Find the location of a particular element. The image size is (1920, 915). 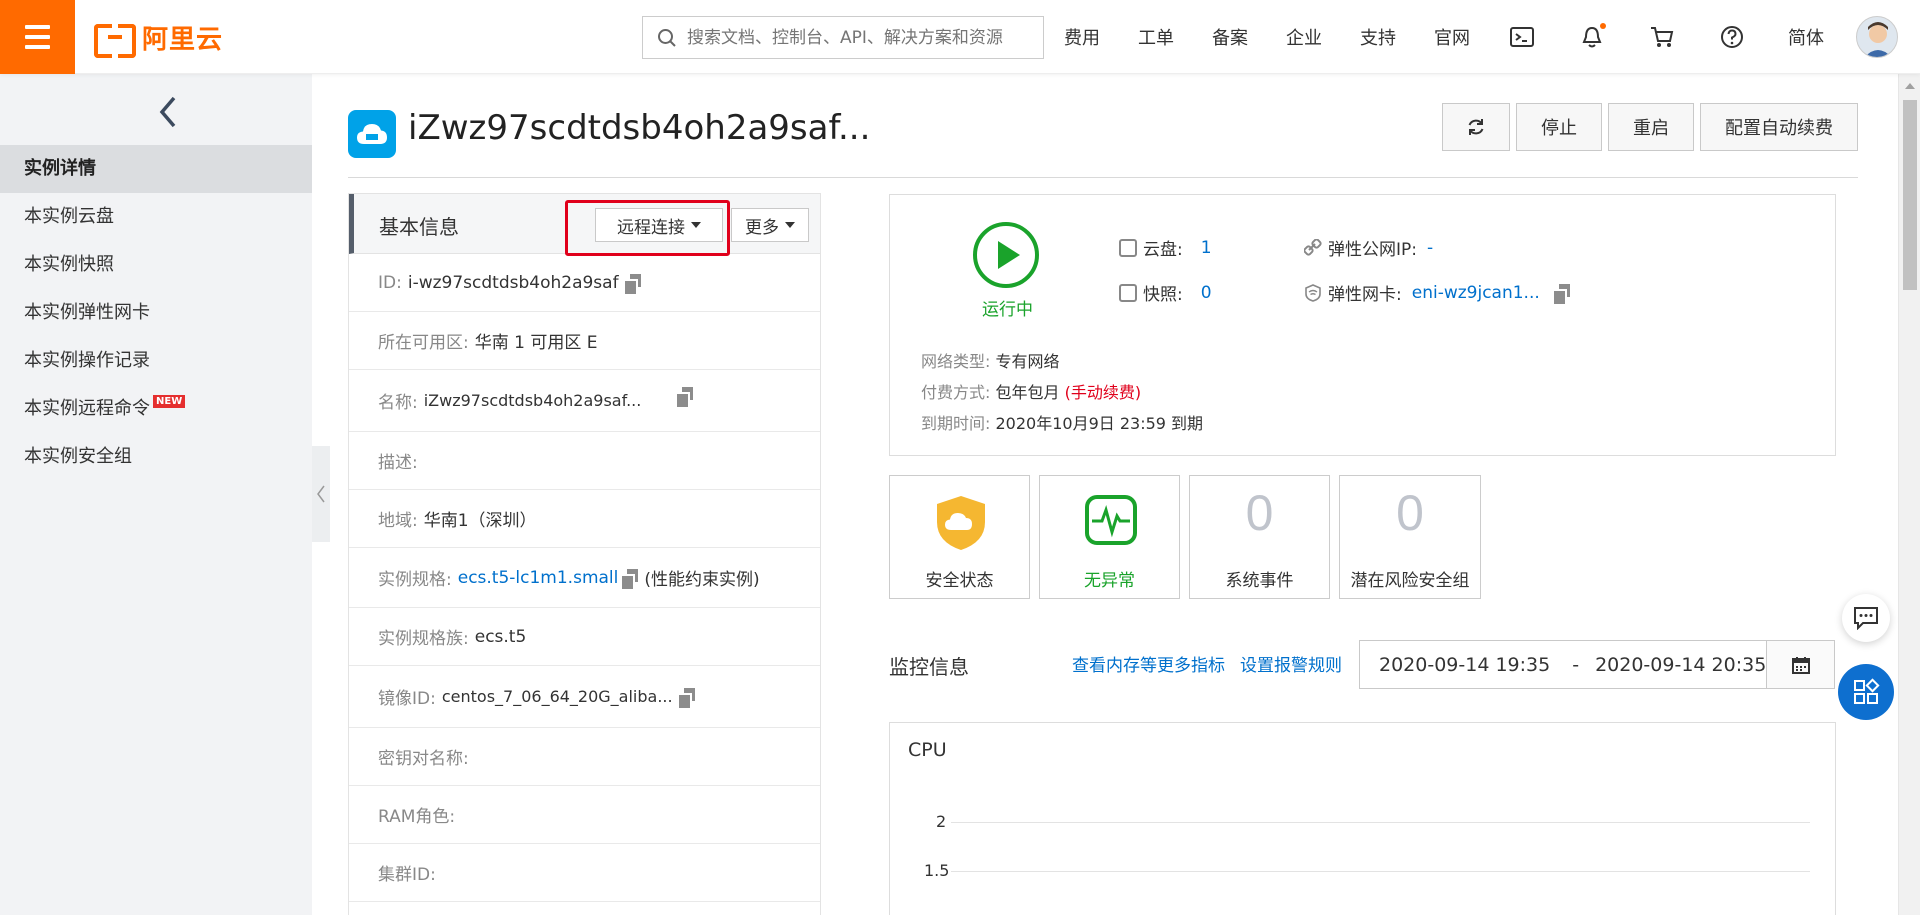

snapshot-count-link: 0 is located at coordinates (1206, 293).